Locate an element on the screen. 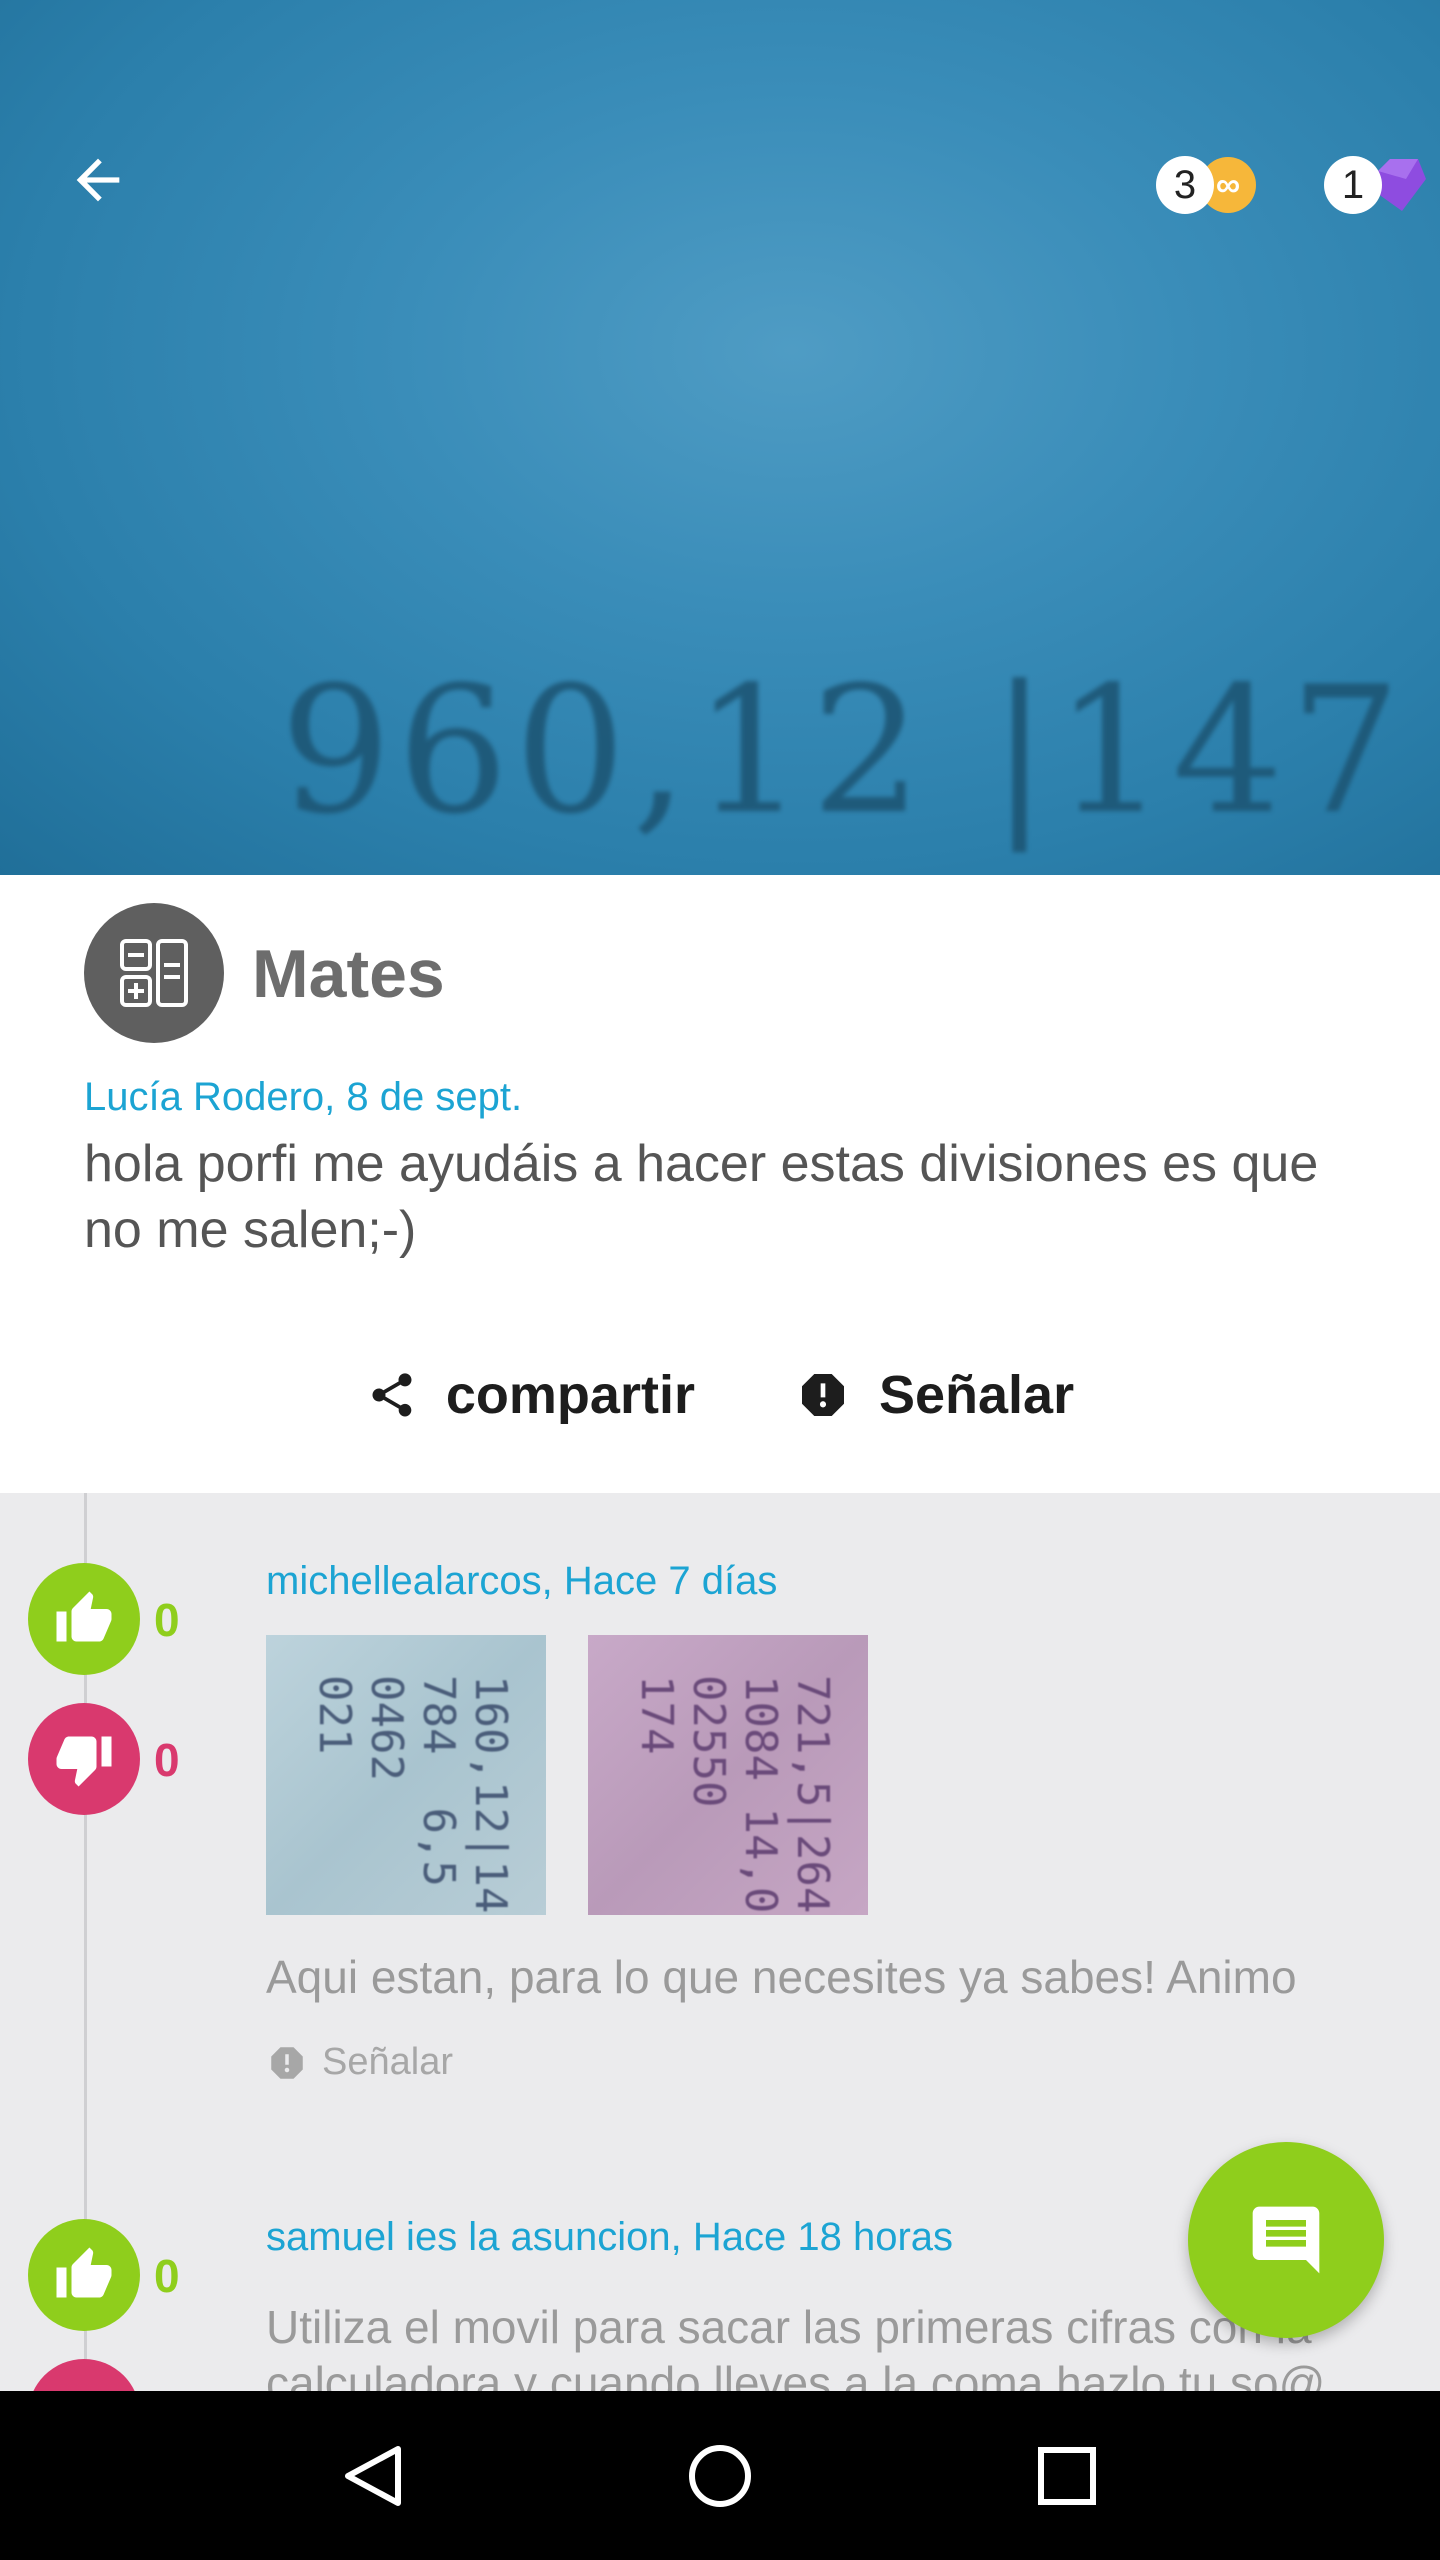  report-button: Señalar is located at coordinates (934, 1395).